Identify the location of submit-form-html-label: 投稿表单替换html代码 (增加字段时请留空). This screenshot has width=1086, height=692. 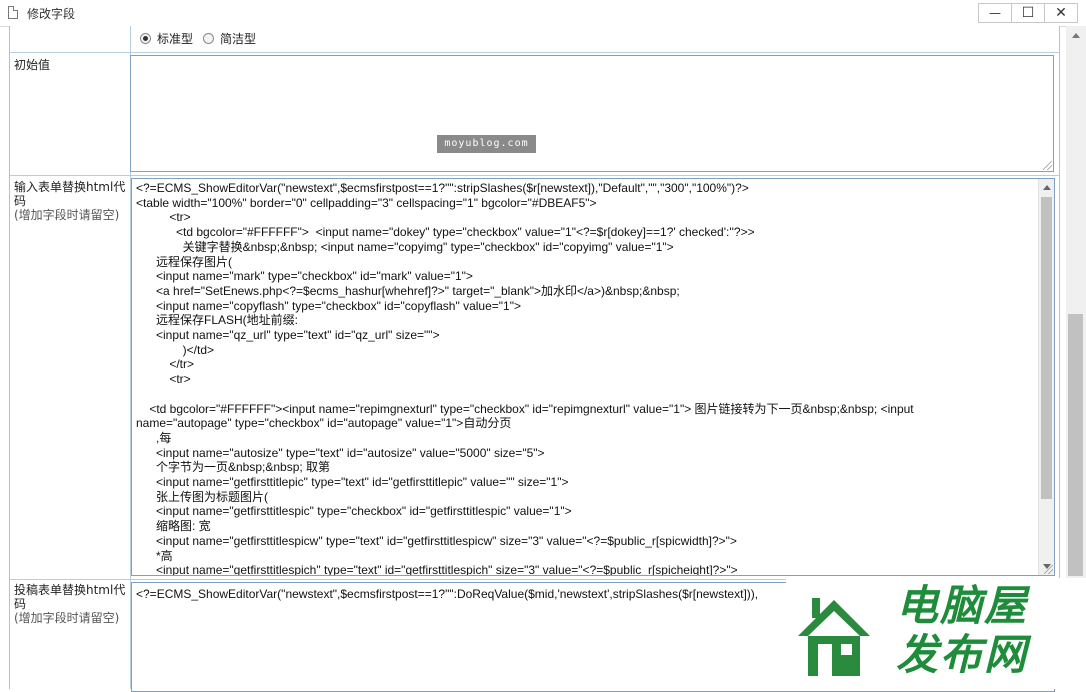
(71, 604).